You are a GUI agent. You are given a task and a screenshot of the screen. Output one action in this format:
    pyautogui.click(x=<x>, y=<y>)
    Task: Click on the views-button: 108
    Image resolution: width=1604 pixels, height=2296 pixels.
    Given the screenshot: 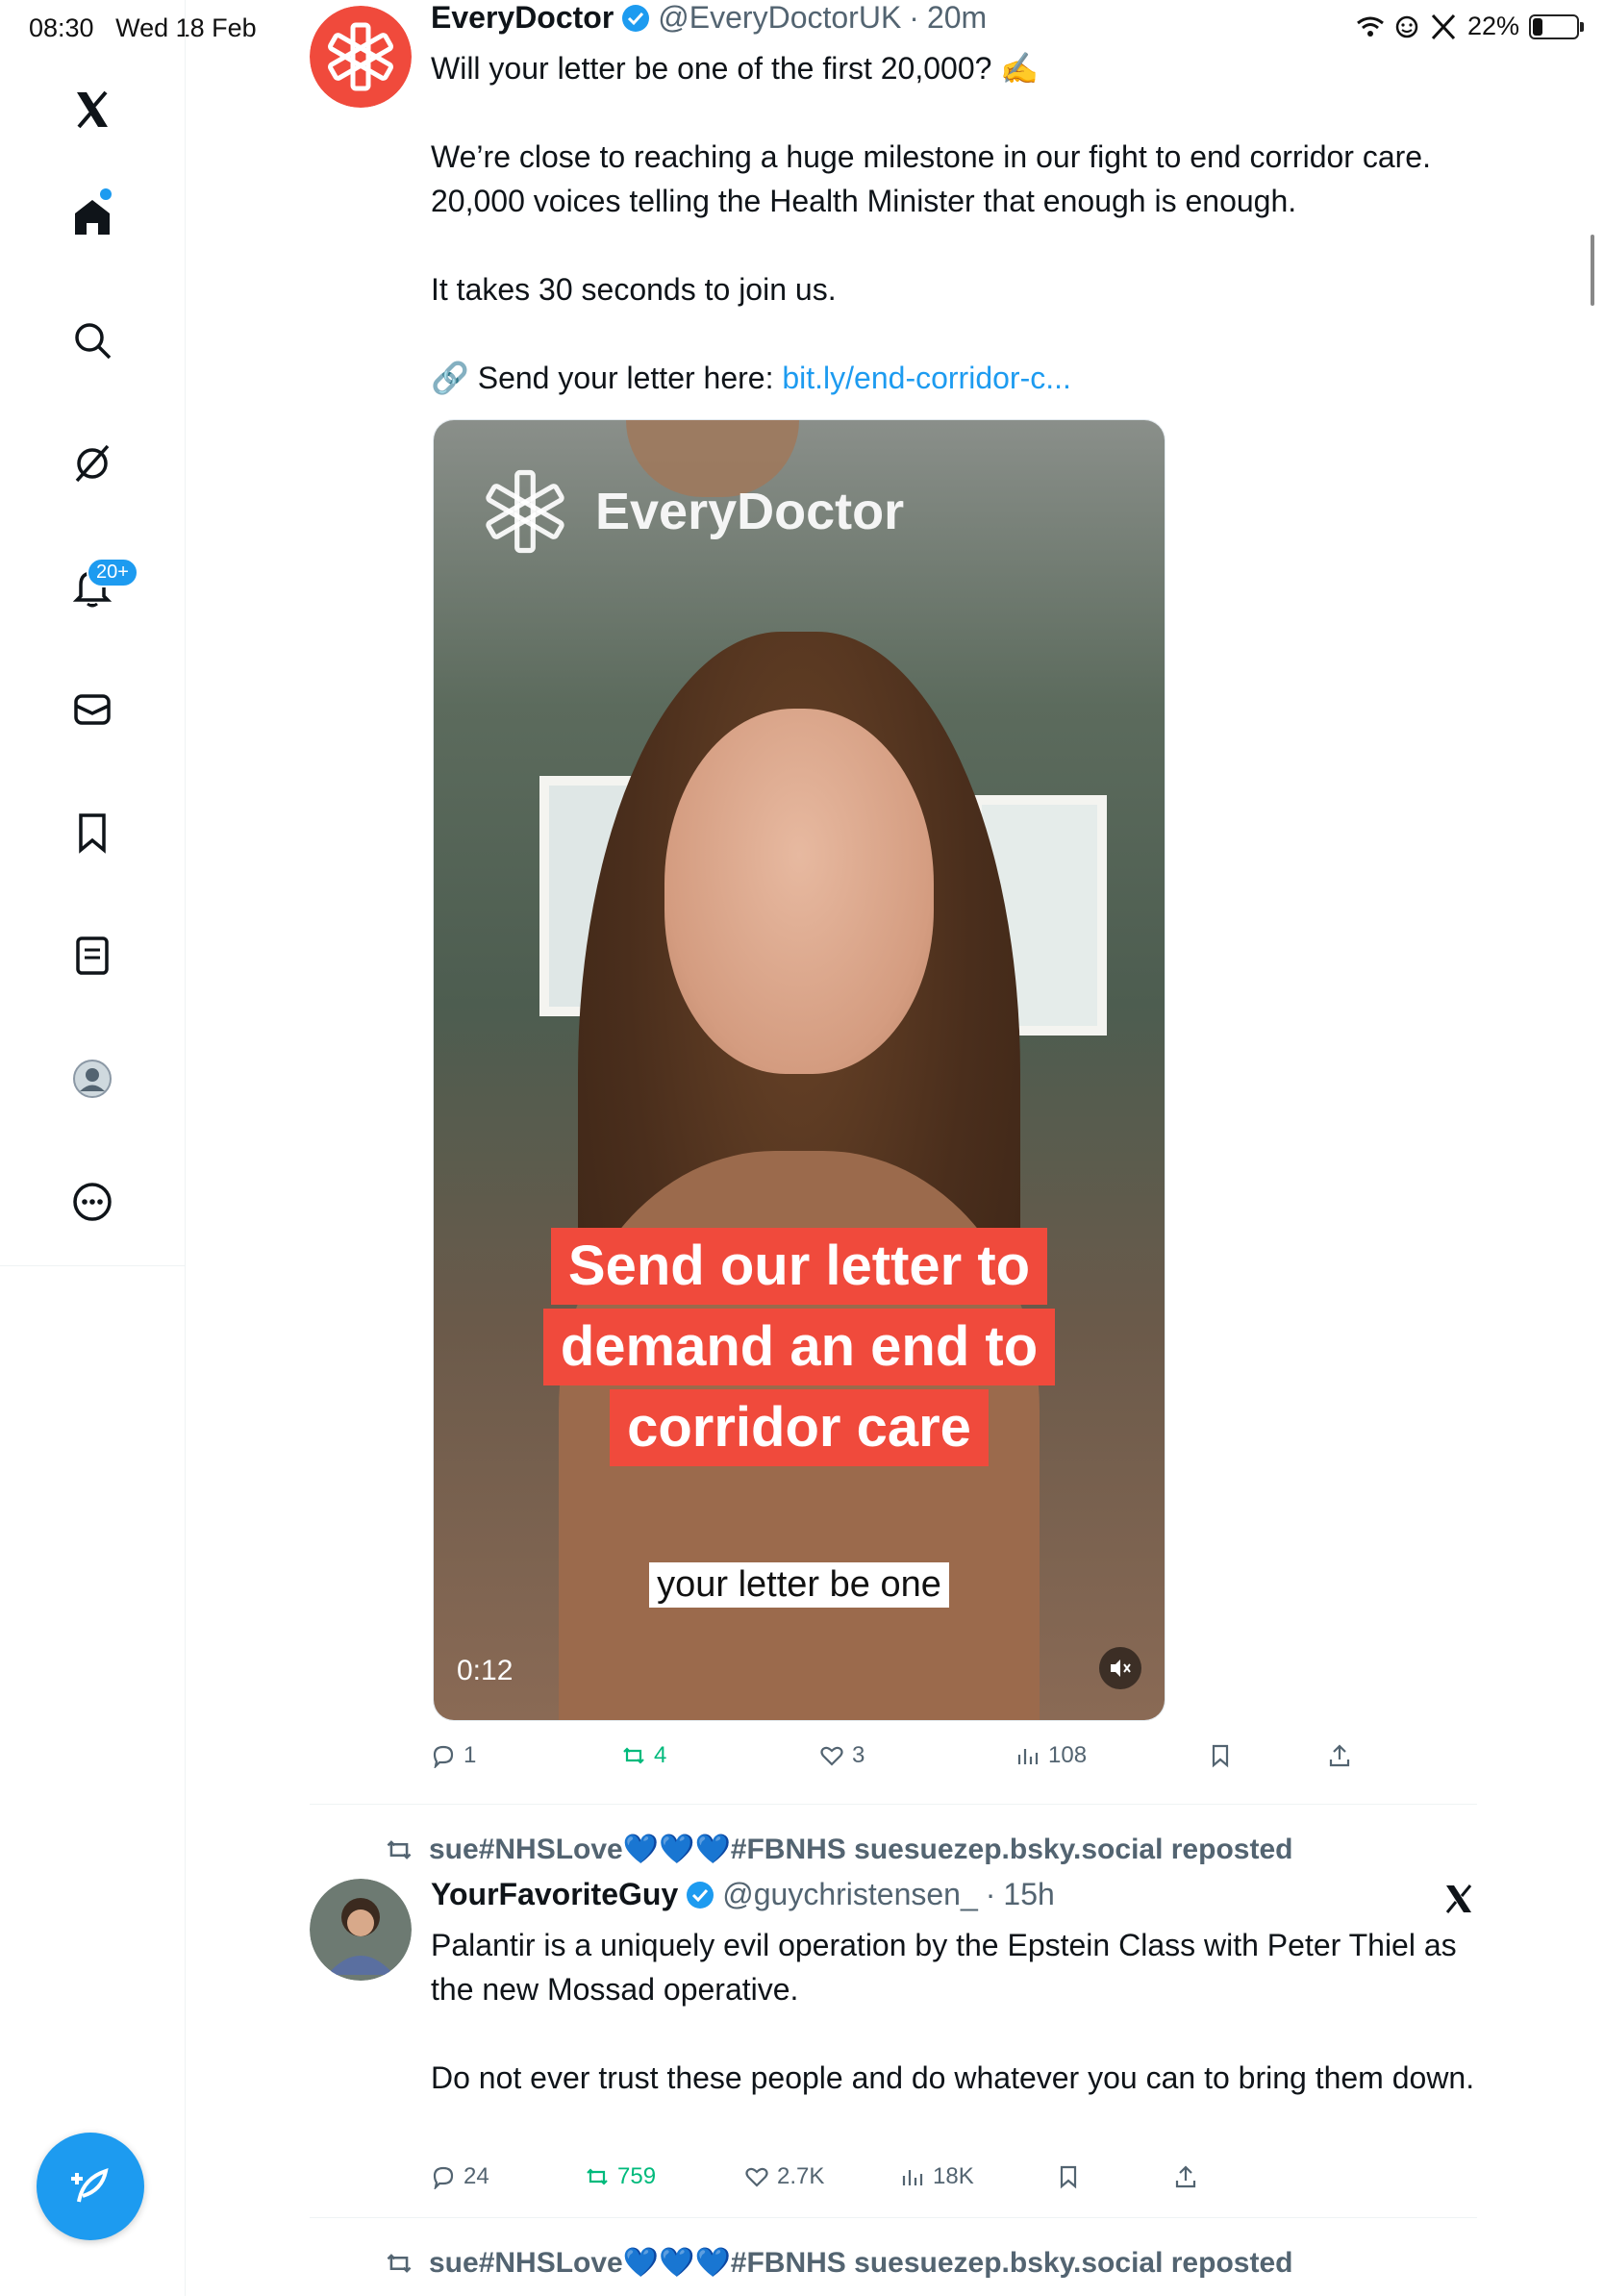 What is the action you would take?
    pyautogui.click(x=1051, y=1755)
    